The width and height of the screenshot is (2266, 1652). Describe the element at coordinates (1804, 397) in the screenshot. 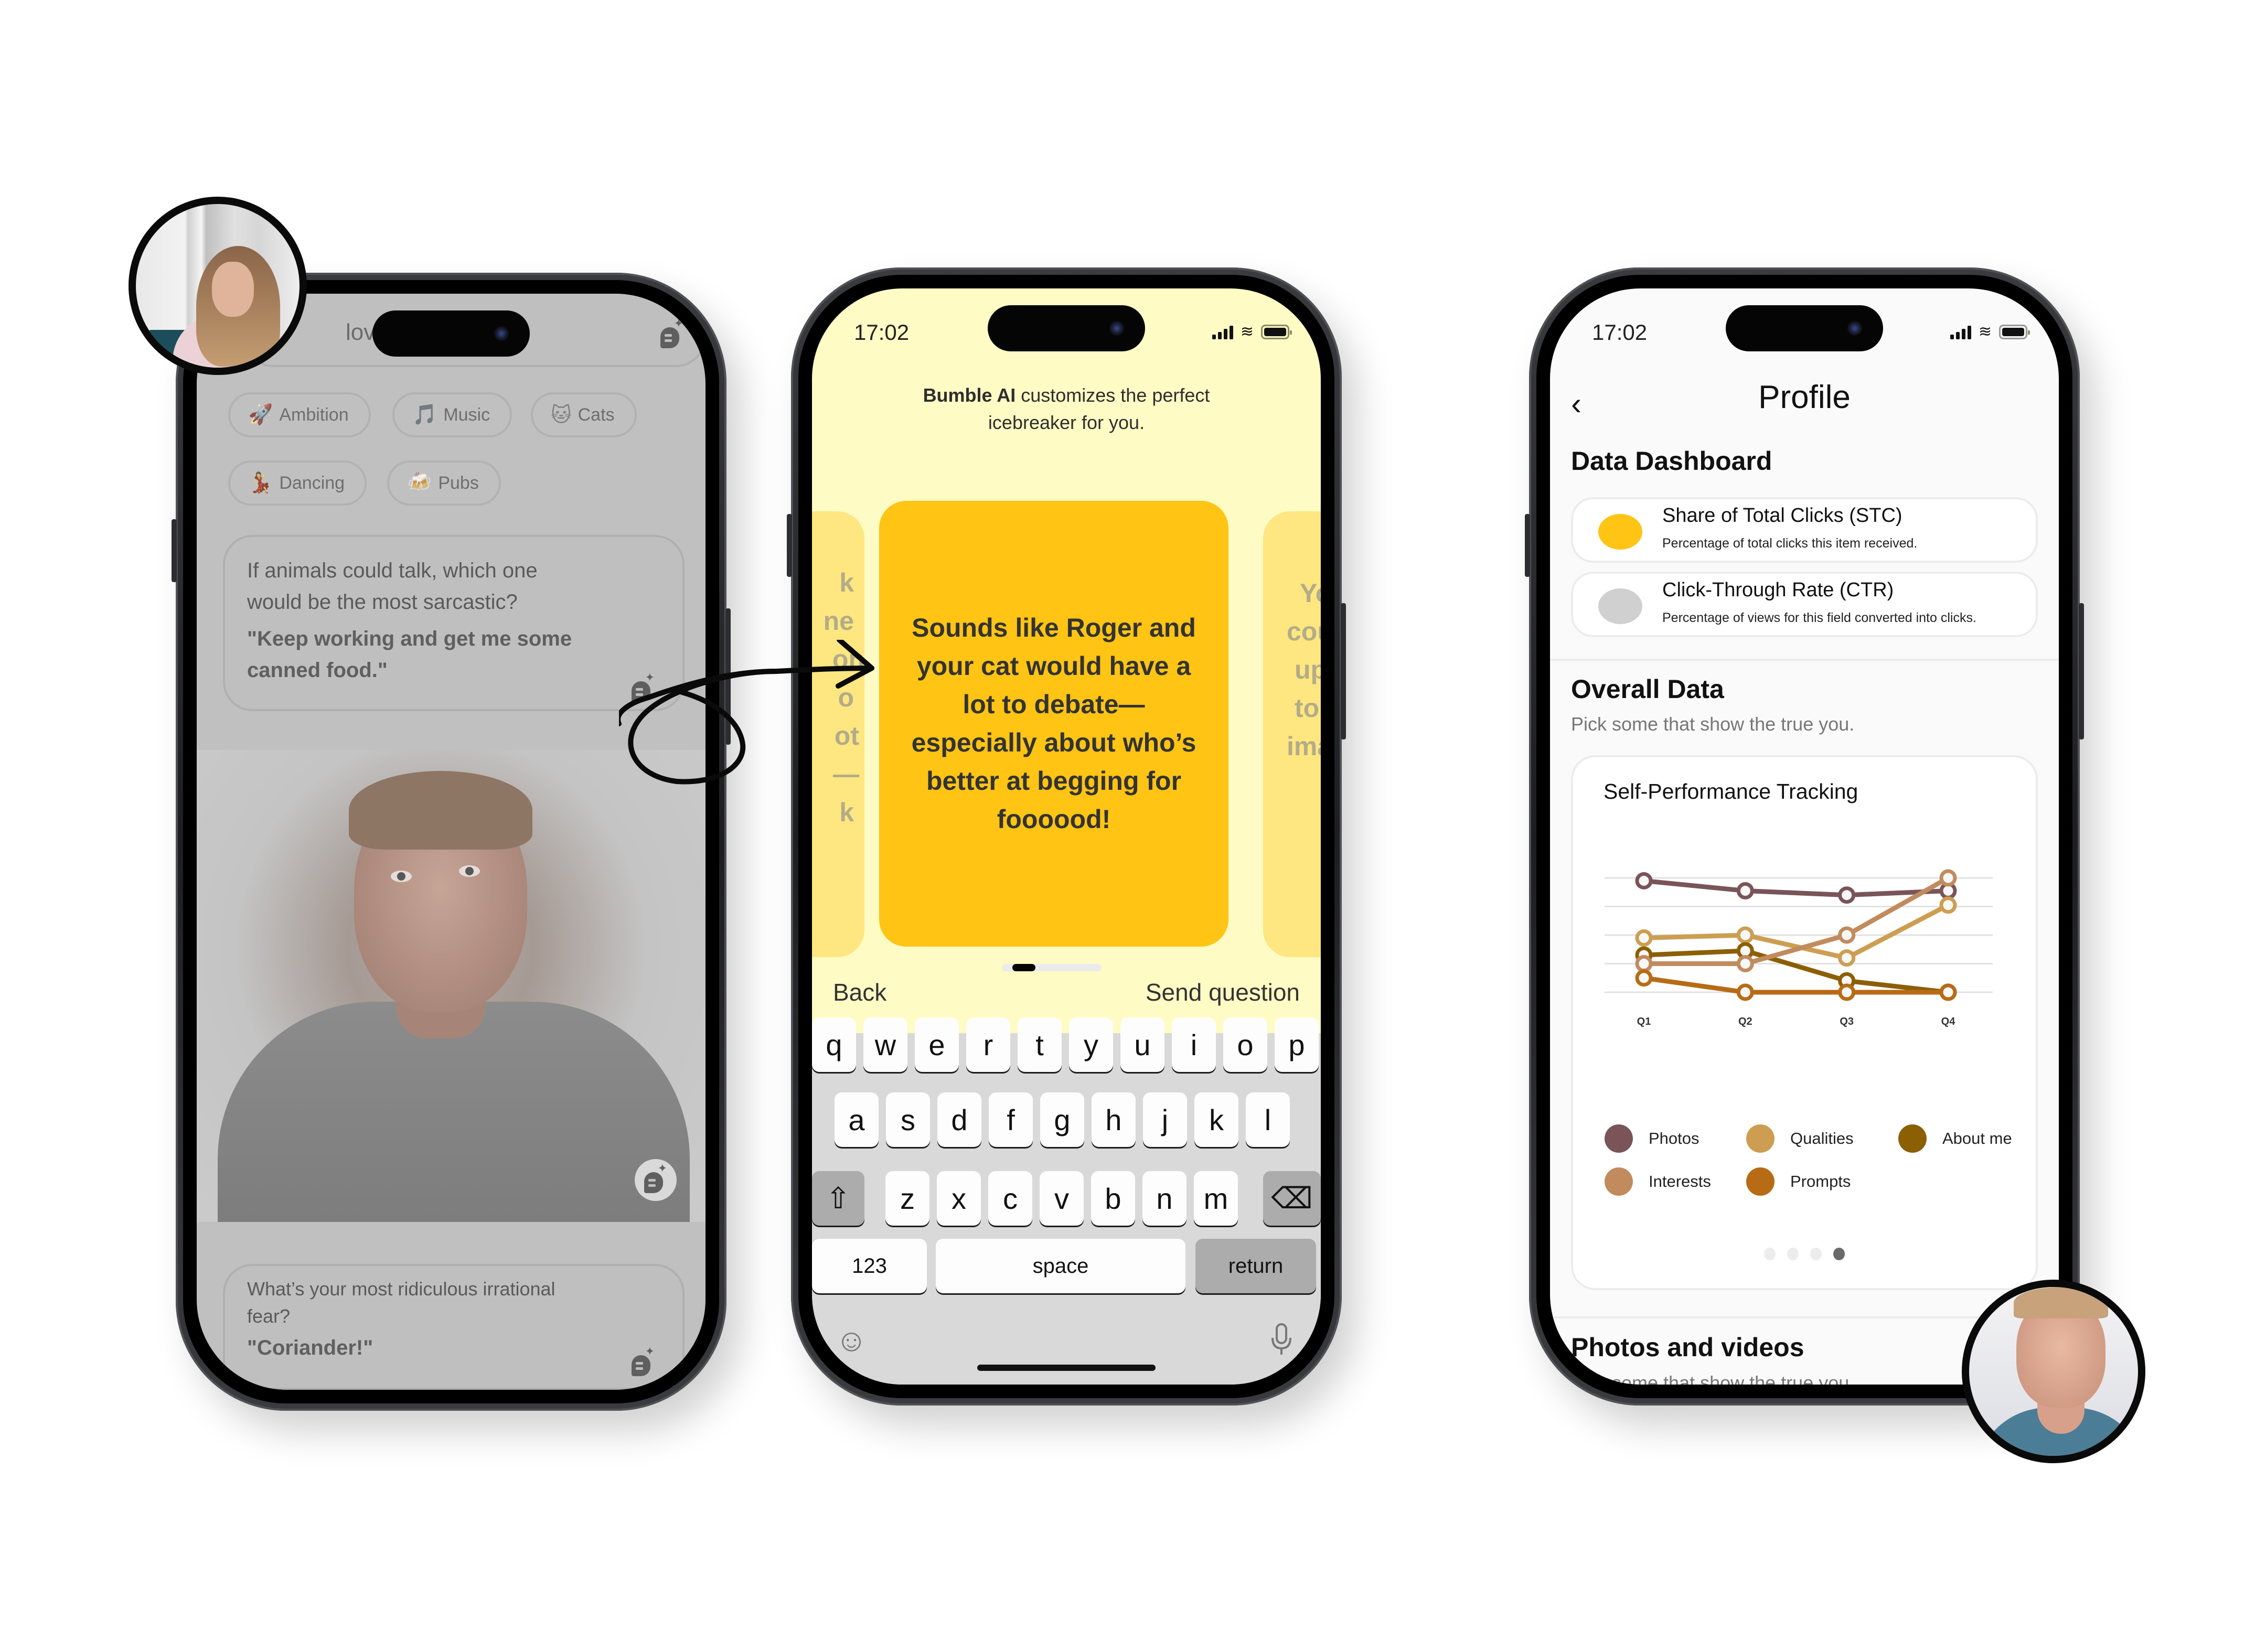

I see `page-title: Profile` at that location.